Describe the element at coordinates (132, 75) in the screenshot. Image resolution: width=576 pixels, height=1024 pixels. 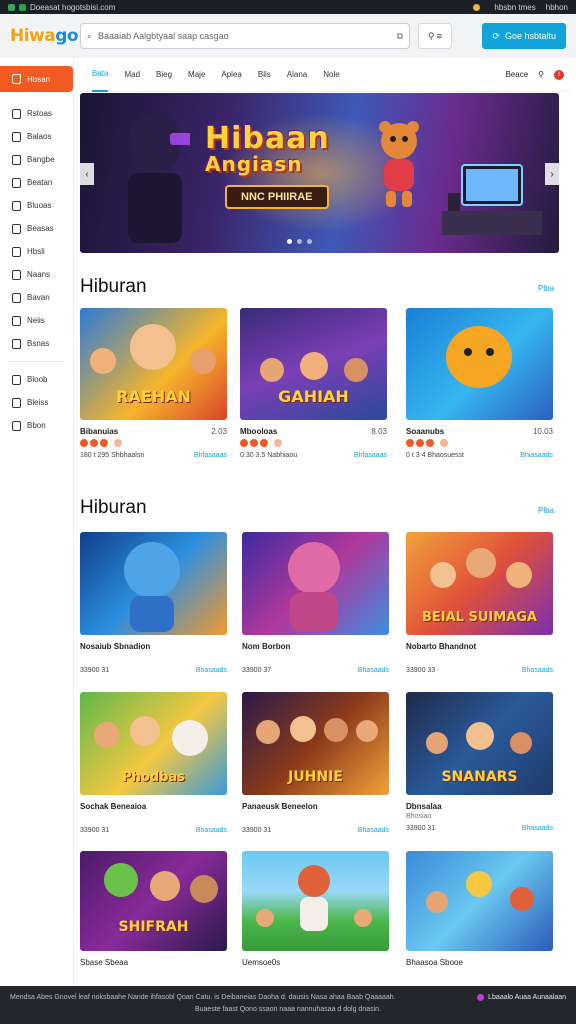
I see `tab: Mad` at that location.